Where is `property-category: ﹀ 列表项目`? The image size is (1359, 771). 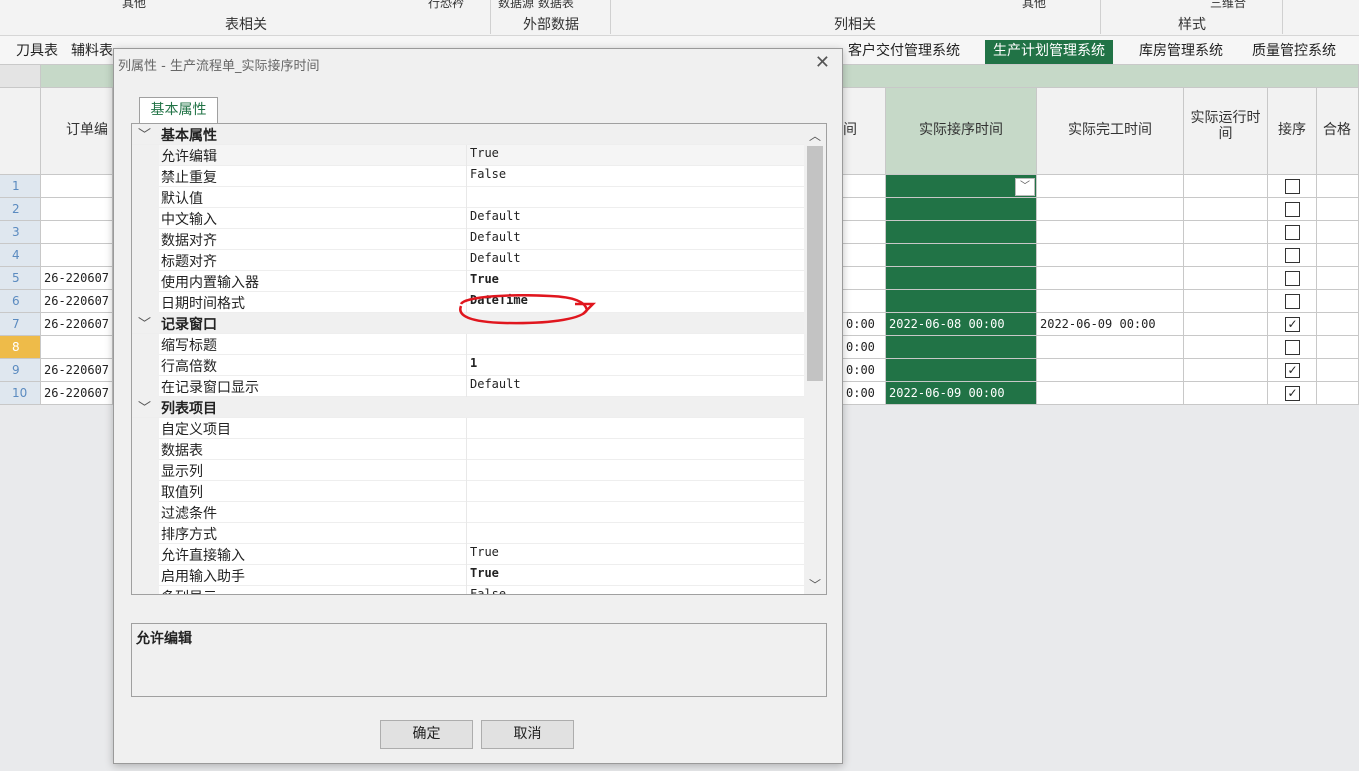
property-category: ﹀ 列表项目 is located at coordinates (468, 407).